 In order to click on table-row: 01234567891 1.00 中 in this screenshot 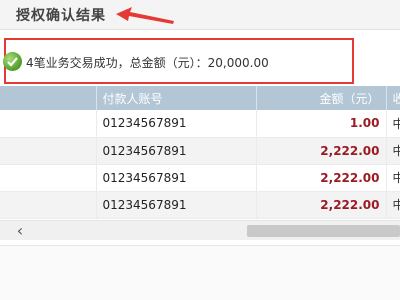, I will do `click(200, 124)`.